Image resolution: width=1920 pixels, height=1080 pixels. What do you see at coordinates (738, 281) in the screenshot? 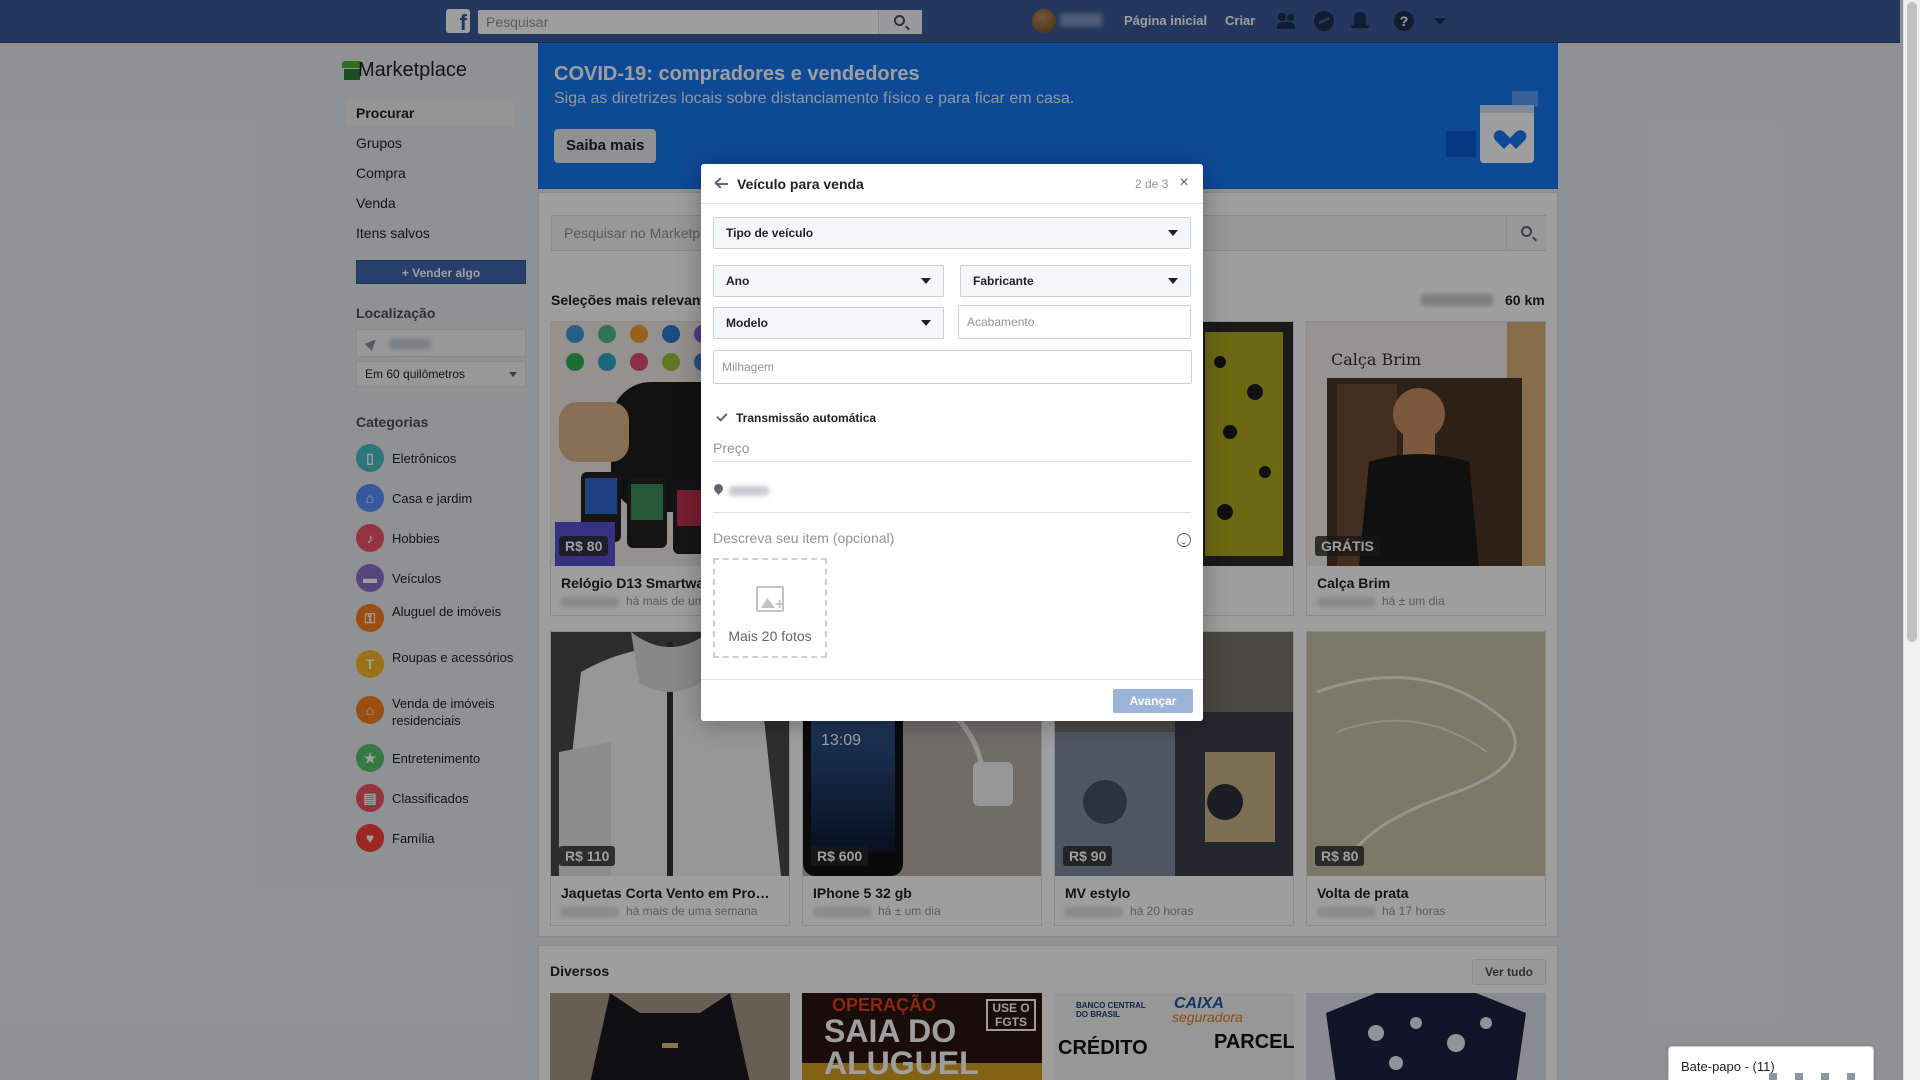
I see `year-label: Ano` at bounding box center [738, 281].